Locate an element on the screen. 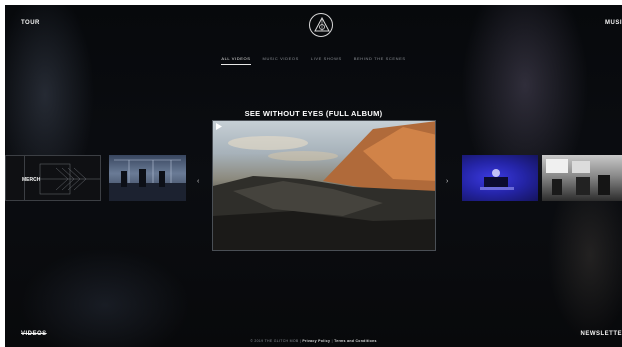 This screenshot has width=622, height=347. carousel-next-arrow: › is located at coordinates (447, 181).